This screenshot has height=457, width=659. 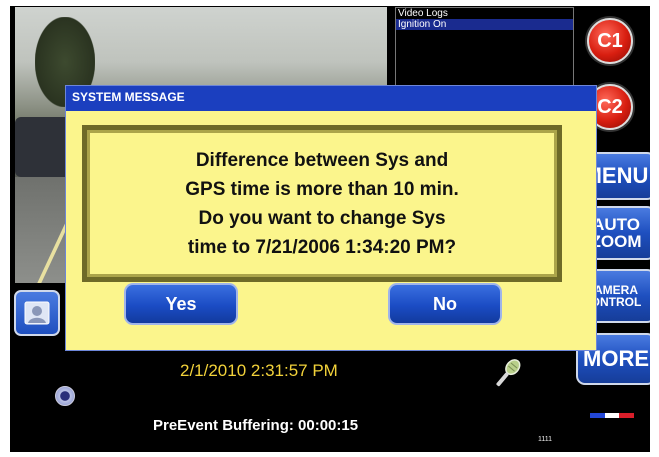 I want to click on no-label: No, so click(x=445, y=303).